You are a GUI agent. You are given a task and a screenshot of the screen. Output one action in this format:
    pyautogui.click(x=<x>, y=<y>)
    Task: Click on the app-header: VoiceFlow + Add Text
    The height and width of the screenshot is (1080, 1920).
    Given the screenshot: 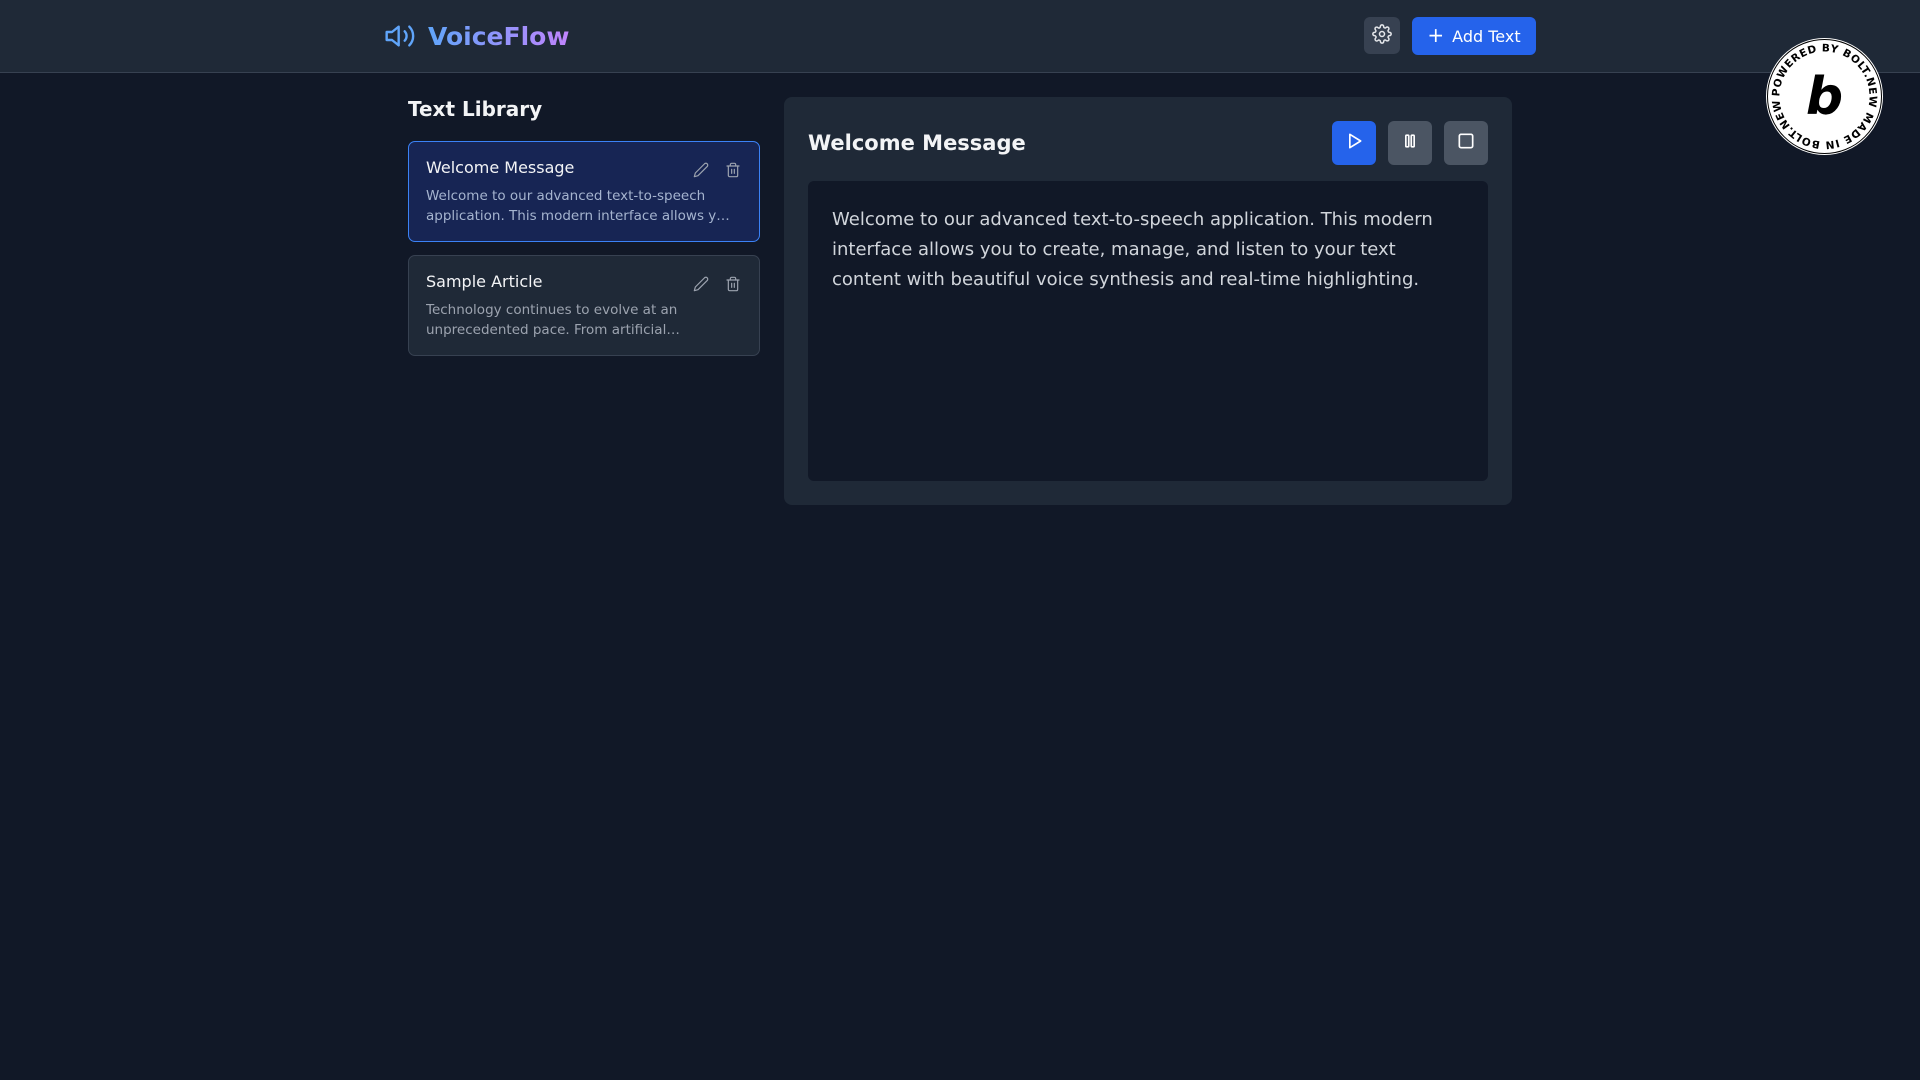 What is the action you would take?
    pyautogui.click(x=960, y=36)
    